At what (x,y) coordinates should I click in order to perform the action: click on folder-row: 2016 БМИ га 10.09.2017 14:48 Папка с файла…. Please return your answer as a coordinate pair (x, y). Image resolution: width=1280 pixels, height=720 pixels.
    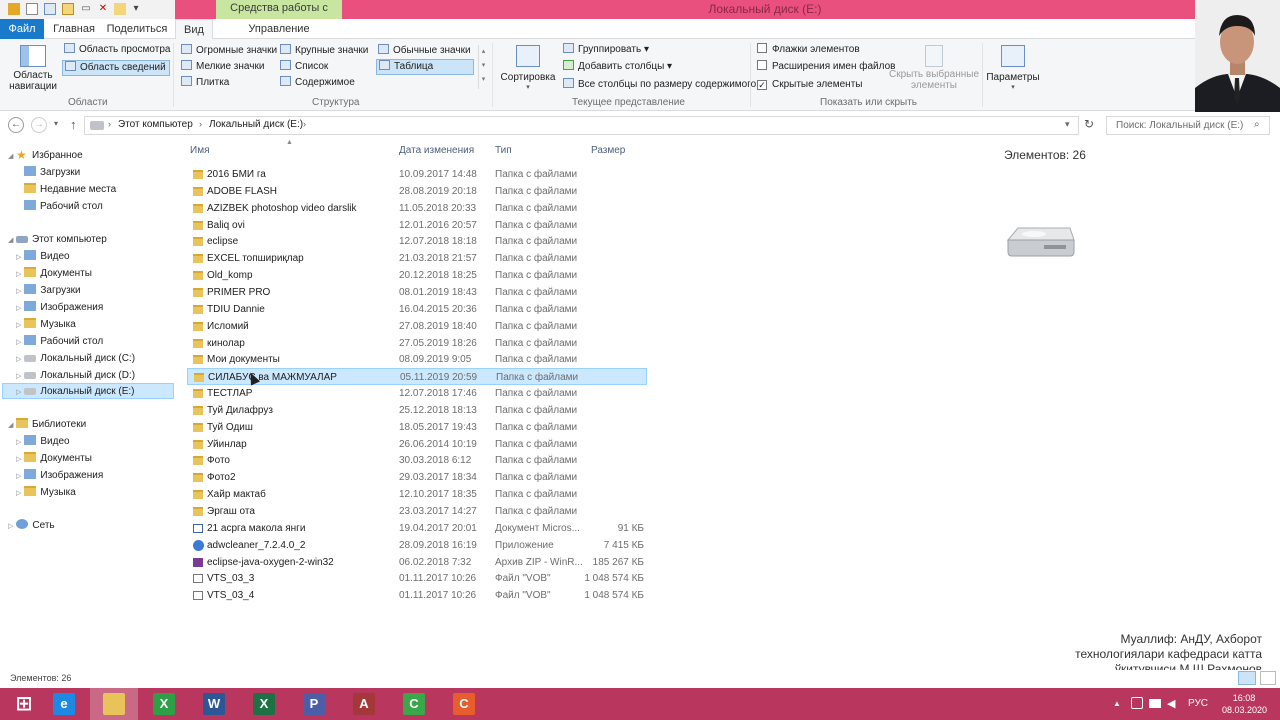
    Looking at the image, I should click on (417, 174).